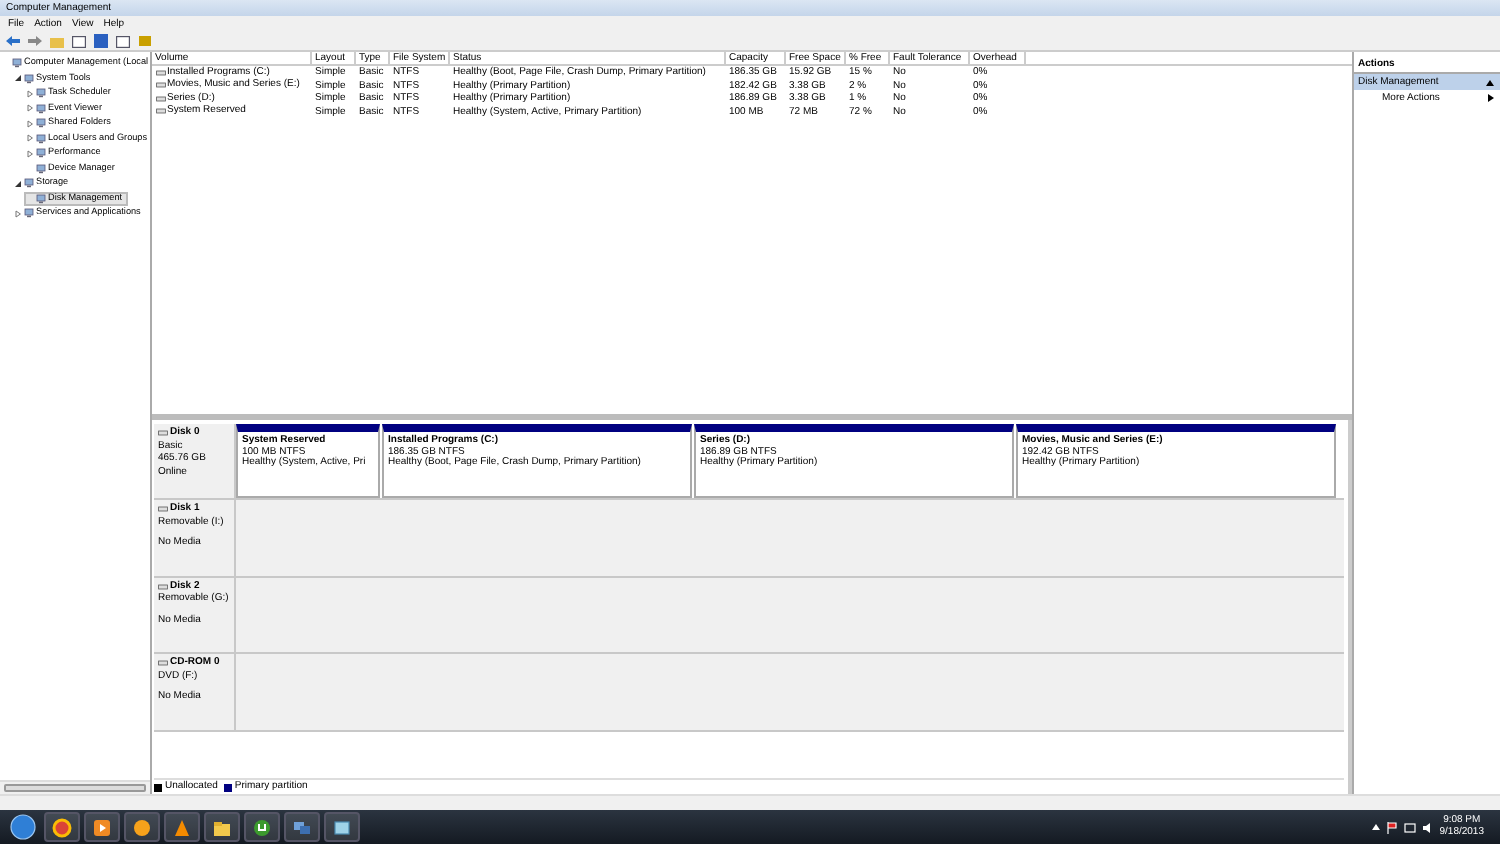 The height and width of the screenshot is (844, 1500). What do you see at coordinates (1375, 827) in the screenshot?
I see `up-arrow-icon` at bounding box center [1375, 827].